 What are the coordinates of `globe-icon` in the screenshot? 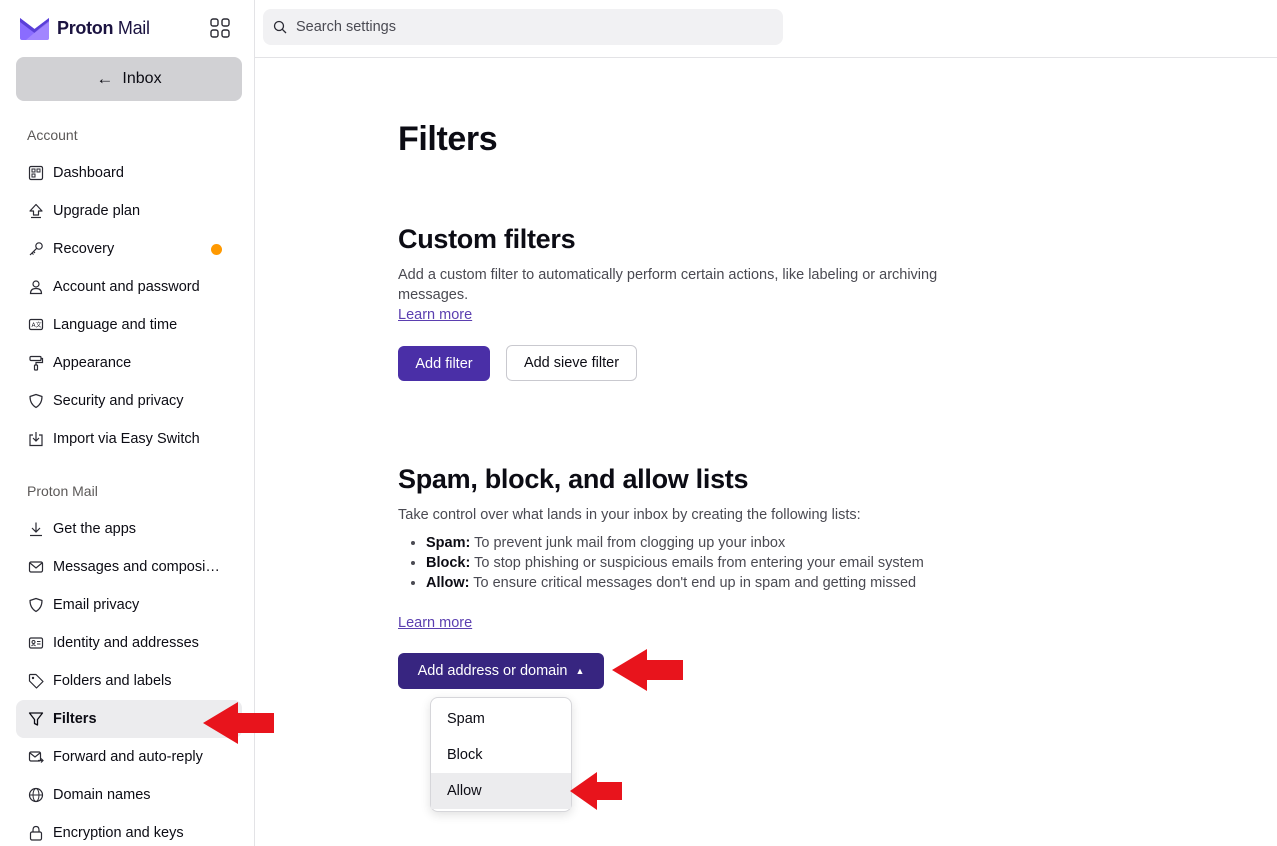 It's located at (36, 795).